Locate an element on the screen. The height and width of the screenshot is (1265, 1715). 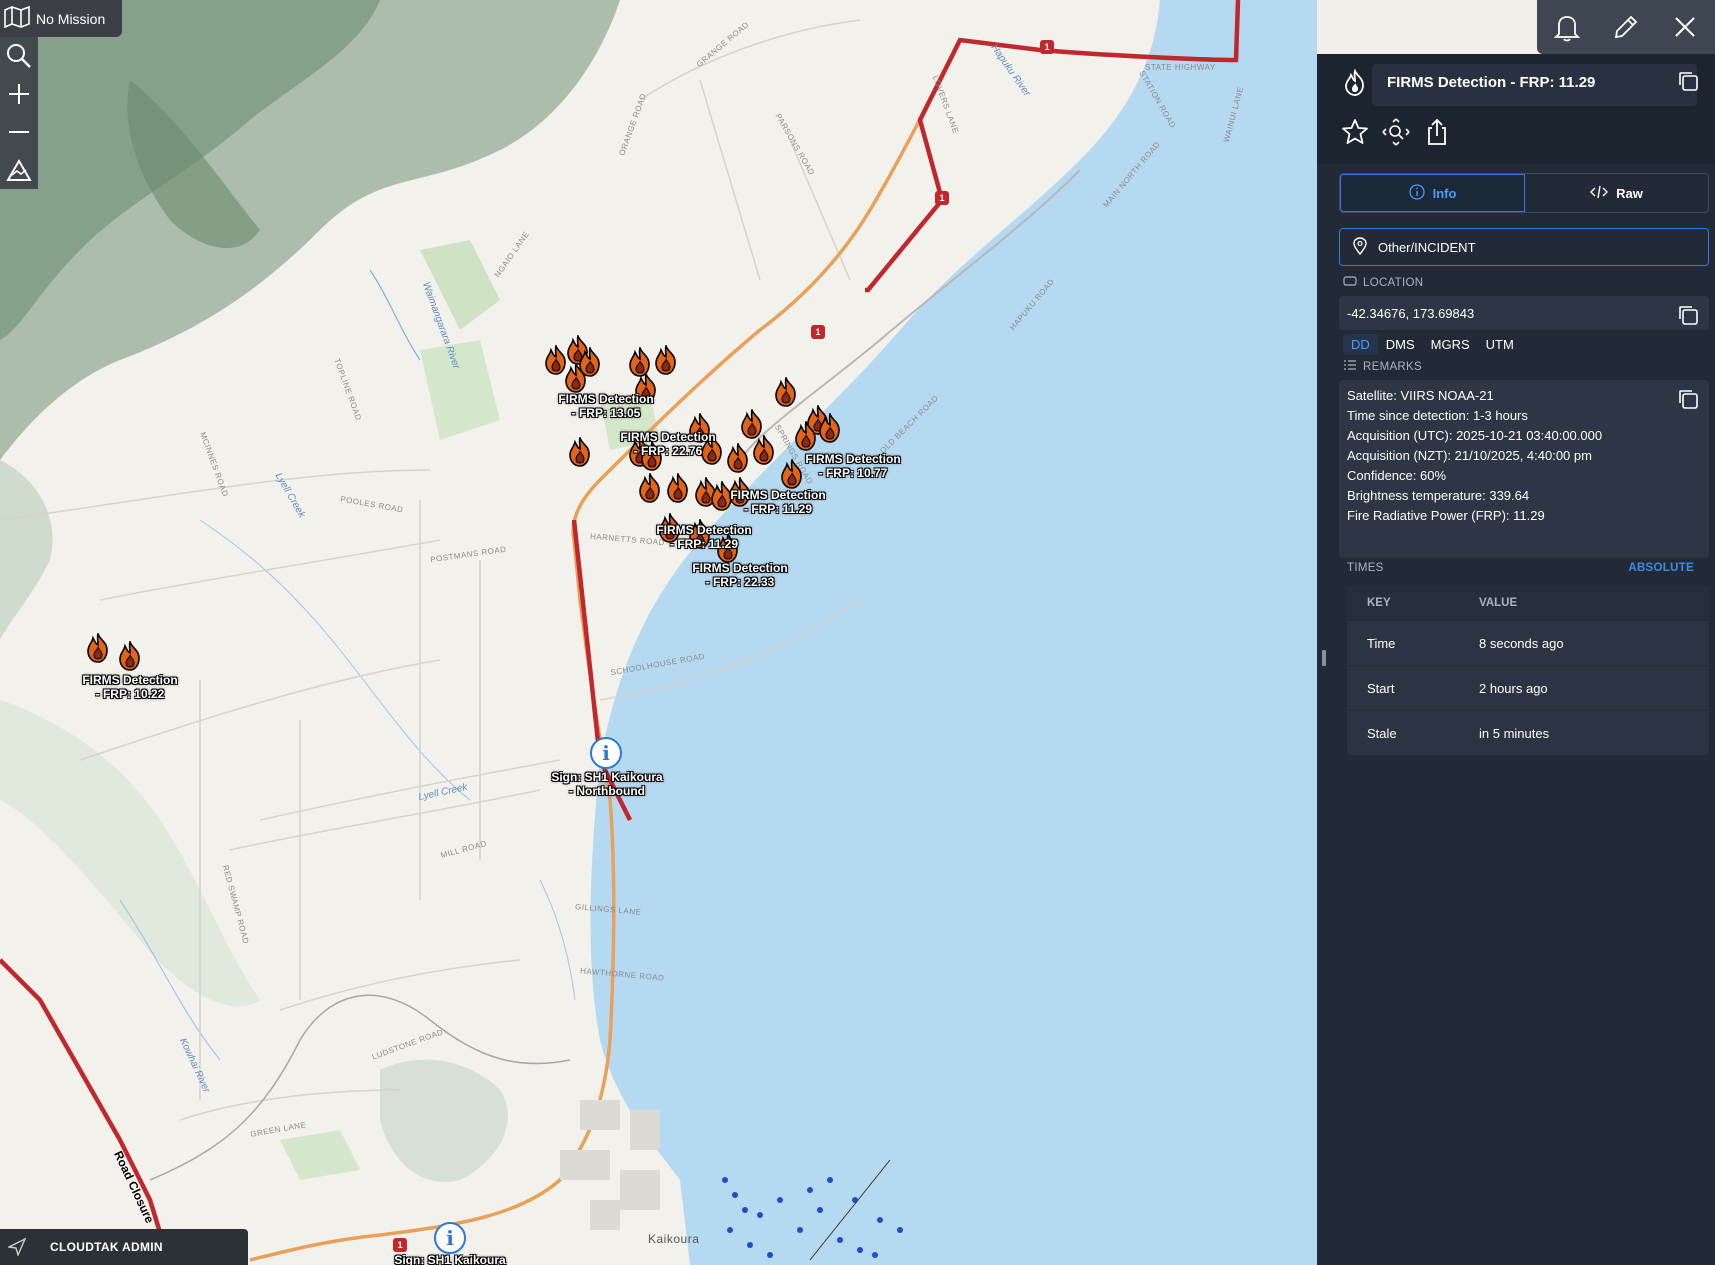
search-icon is located at coordinates (19, 56).